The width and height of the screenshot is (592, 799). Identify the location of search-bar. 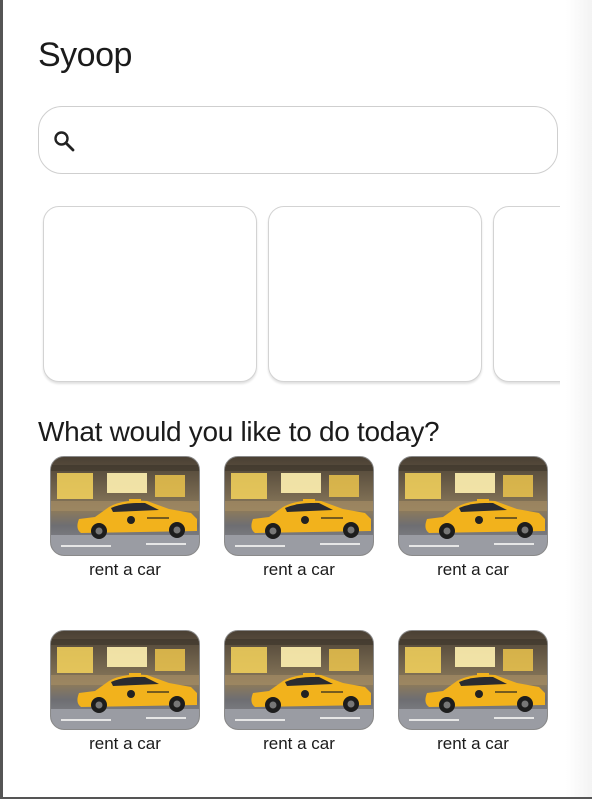
(298, 140).